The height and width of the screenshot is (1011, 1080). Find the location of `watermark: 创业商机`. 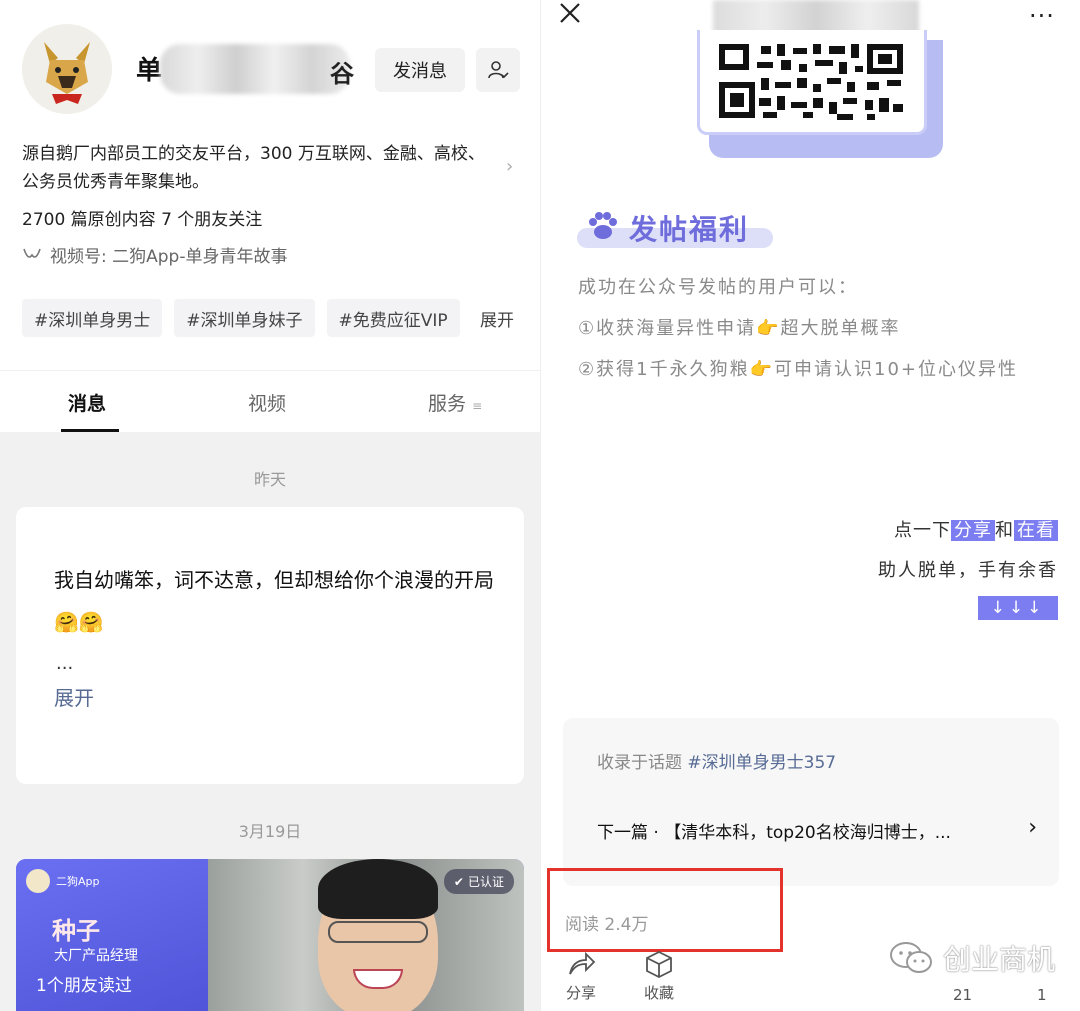

watermark: 创业商机 is located at coordinates (972, 958).